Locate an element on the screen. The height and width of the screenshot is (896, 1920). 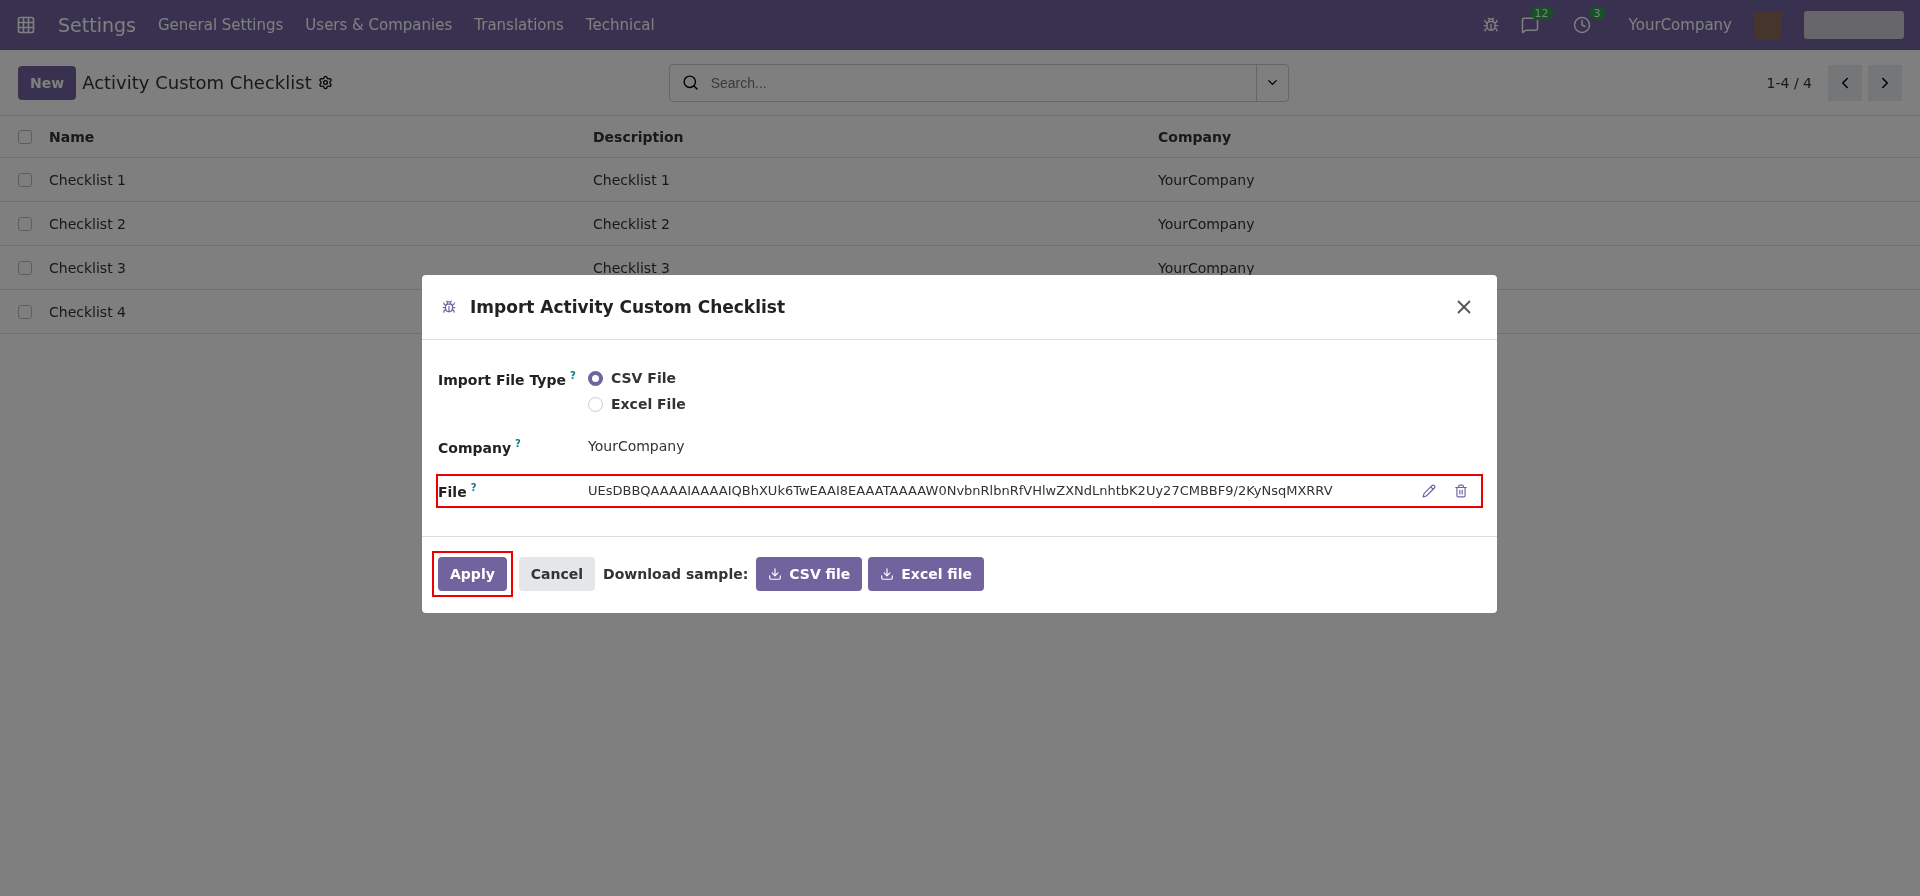
previous-button is located at coordinates (1845, 82).